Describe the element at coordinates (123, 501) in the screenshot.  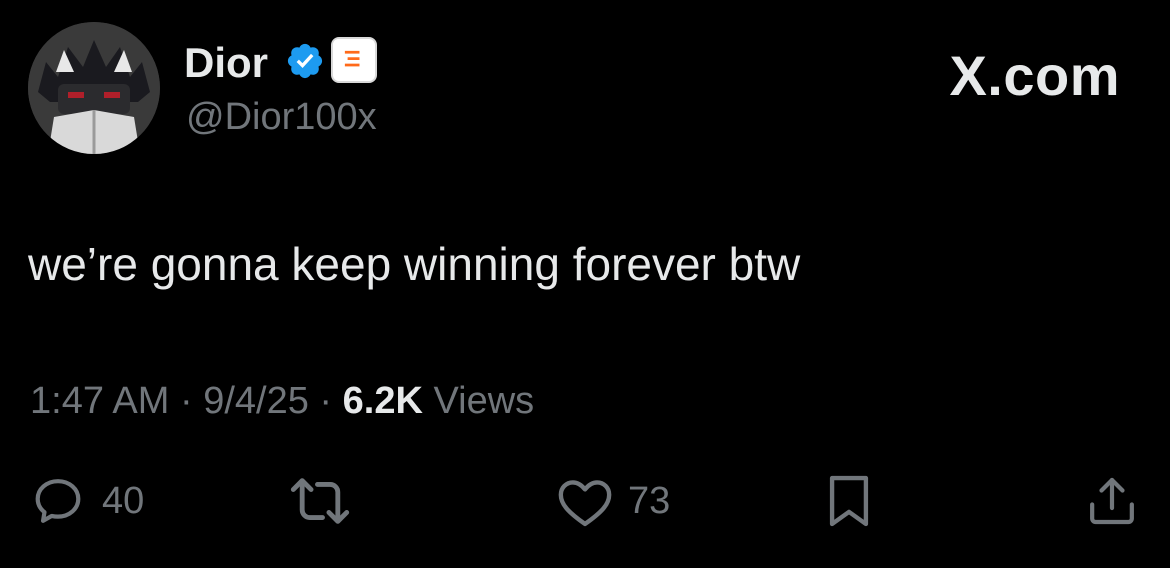
I see `reply-count: 40` at that location.